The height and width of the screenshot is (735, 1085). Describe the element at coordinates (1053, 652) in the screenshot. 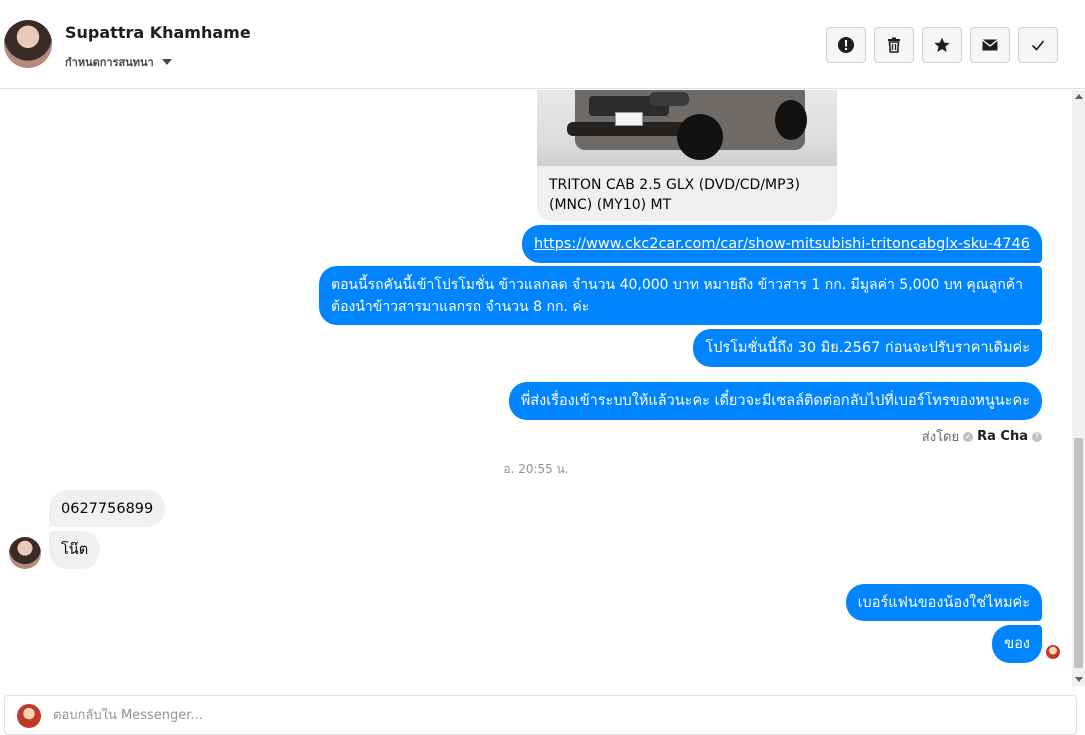

I see `seen-indicator-avatar` at that location.